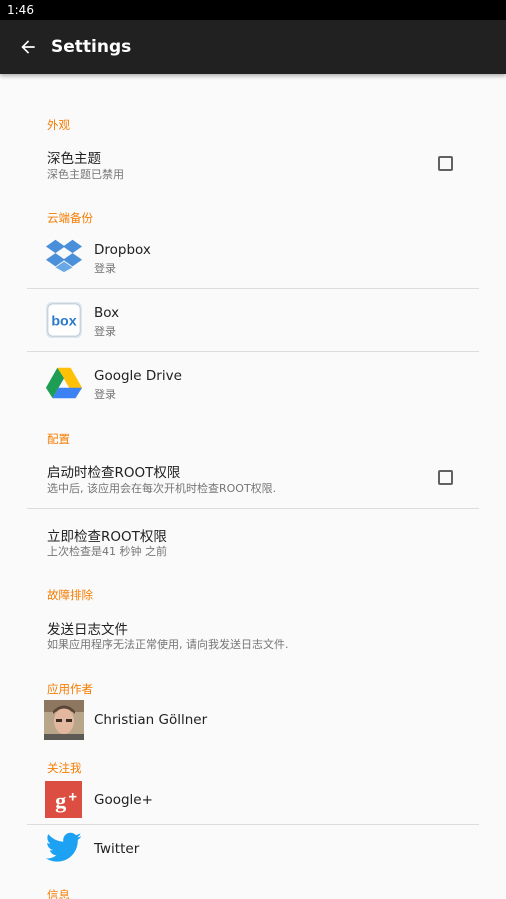 This screenshot has width=506, height=899. Describe the element at coordinates (123, 800) in the screenshot. I see `google-plus-title: Google+` at that location.